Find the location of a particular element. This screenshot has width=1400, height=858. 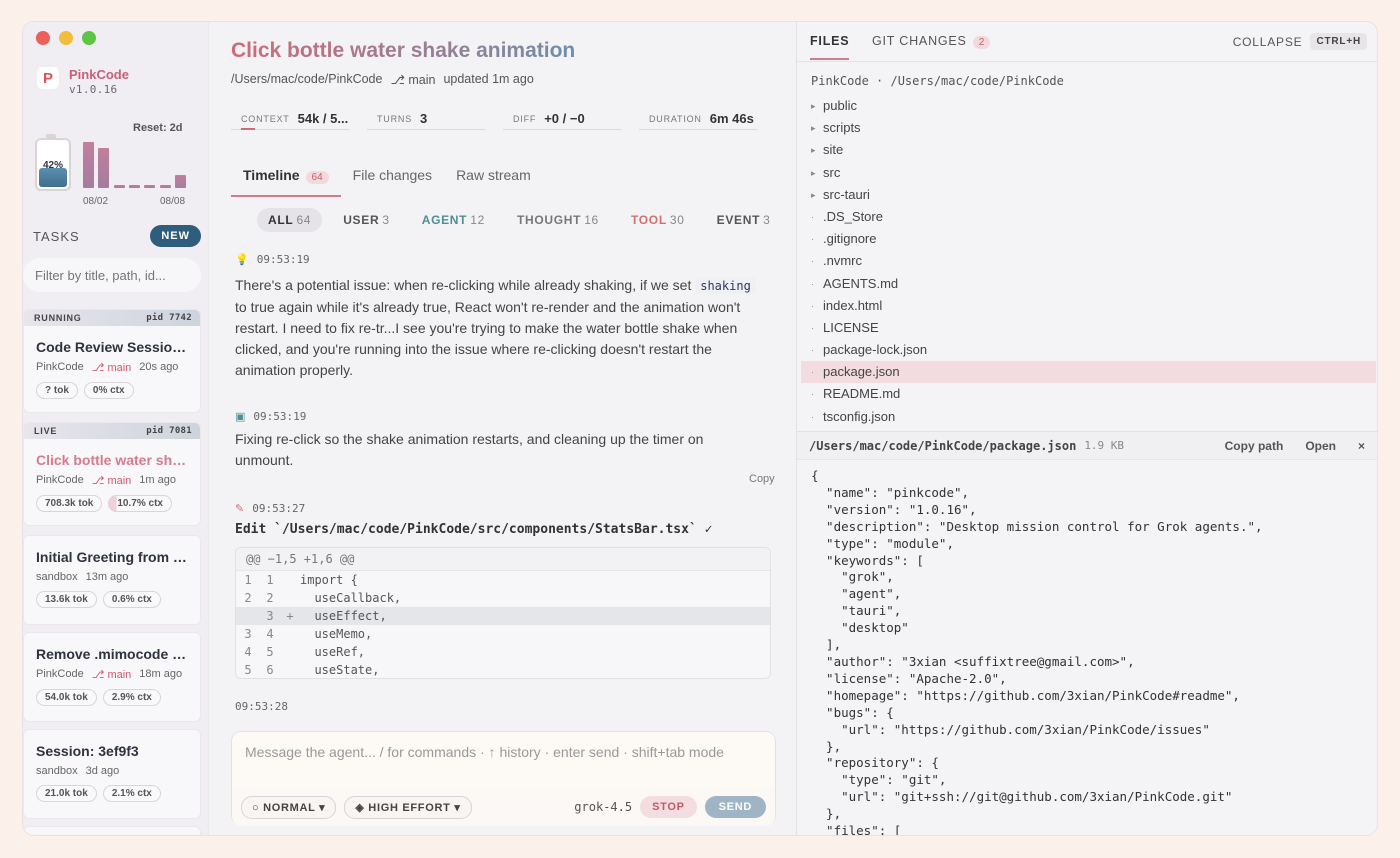

task-status: LIVE is located at coordinates (46, 431).